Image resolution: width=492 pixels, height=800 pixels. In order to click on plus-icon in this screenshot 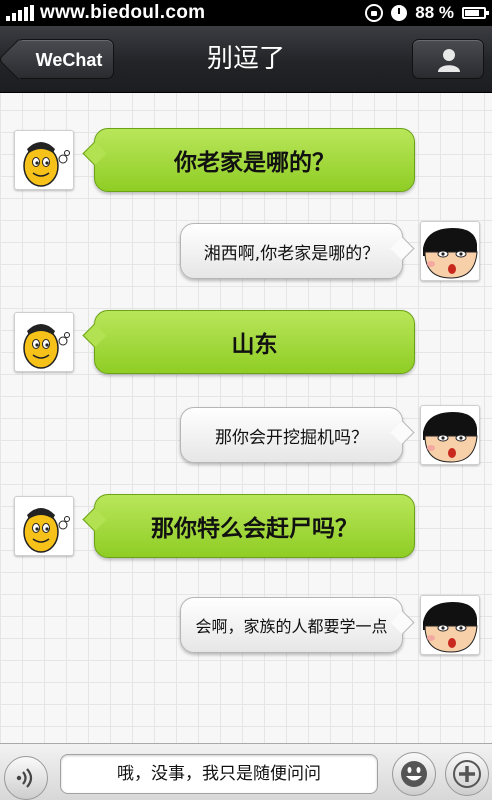, I will do `click(467, 774)`.